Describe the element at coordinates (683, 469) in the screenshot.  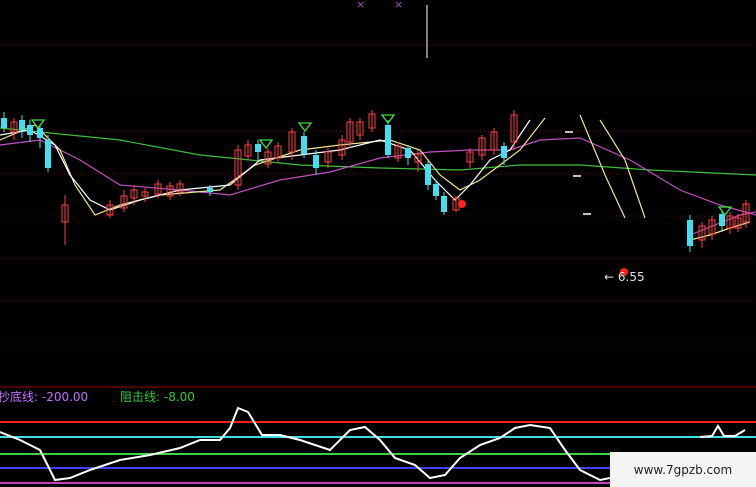
I see `watermark: www.7gpzb.com` at that location.